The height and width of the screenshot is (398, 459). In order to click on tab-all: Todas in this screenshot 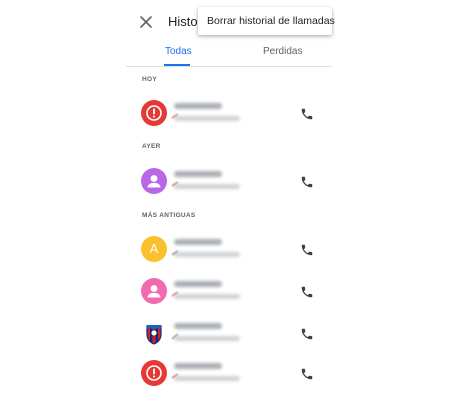, I will do `click(178, 51)`.